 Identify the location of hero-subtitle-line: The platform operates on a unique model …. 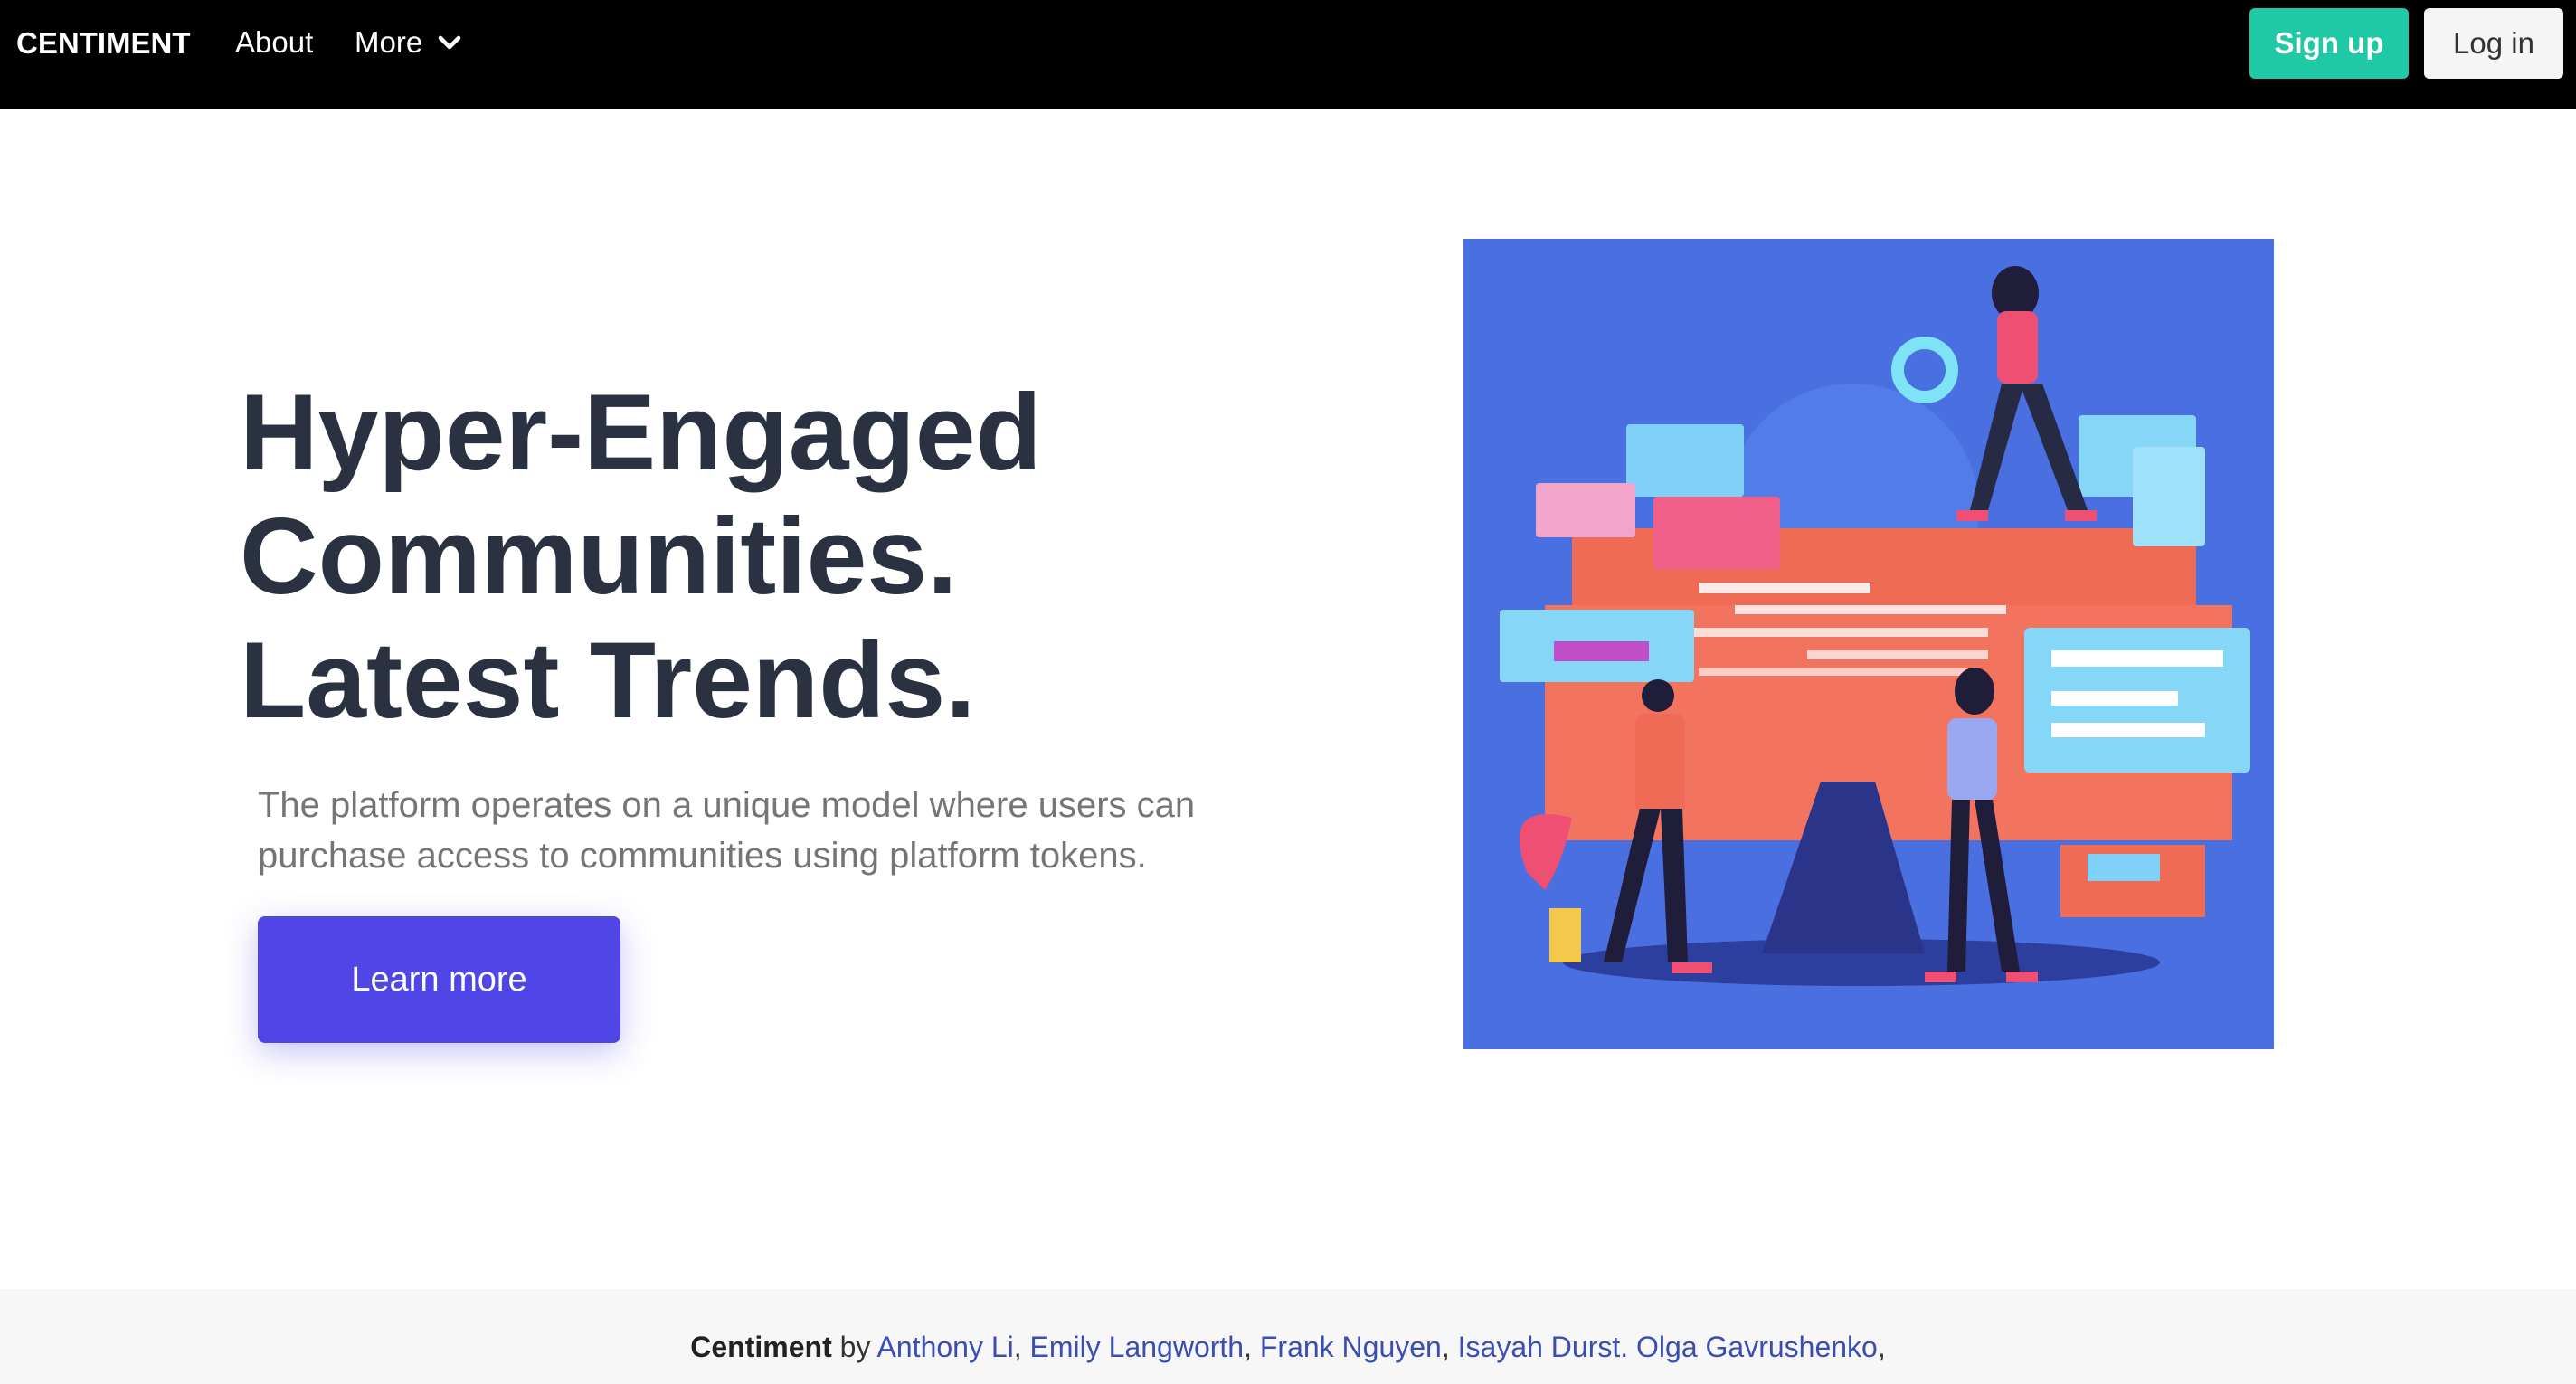
(727, 805).